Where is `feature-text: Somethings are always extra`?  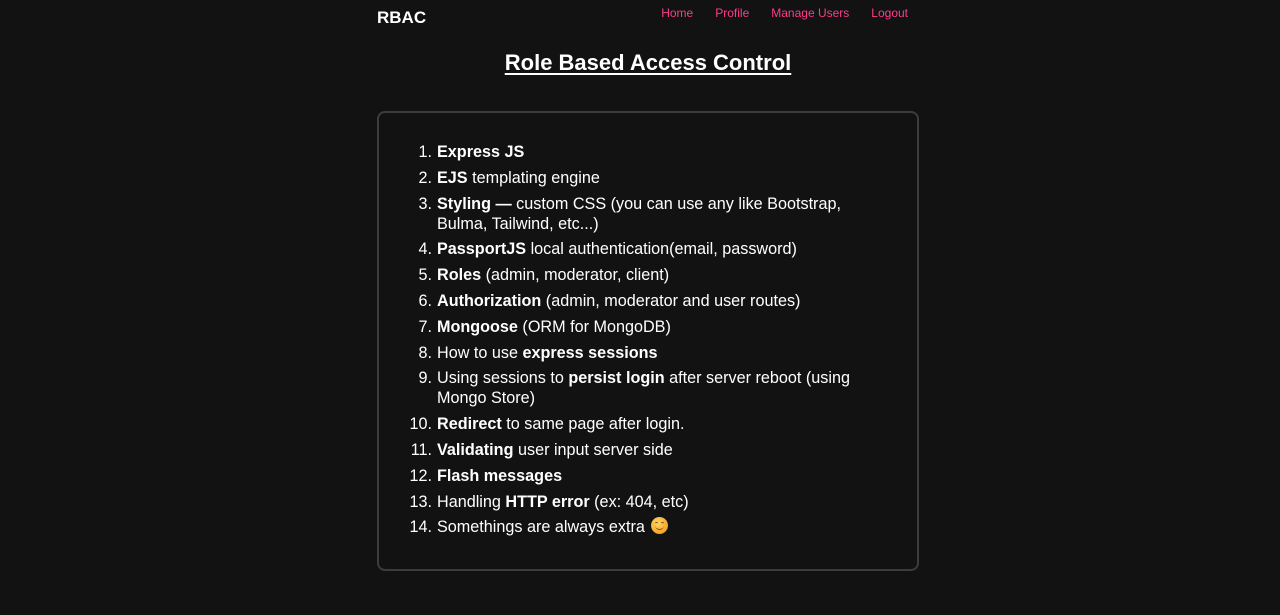 feature-text: Somethings are always extra is located at coordinates (651, 527).